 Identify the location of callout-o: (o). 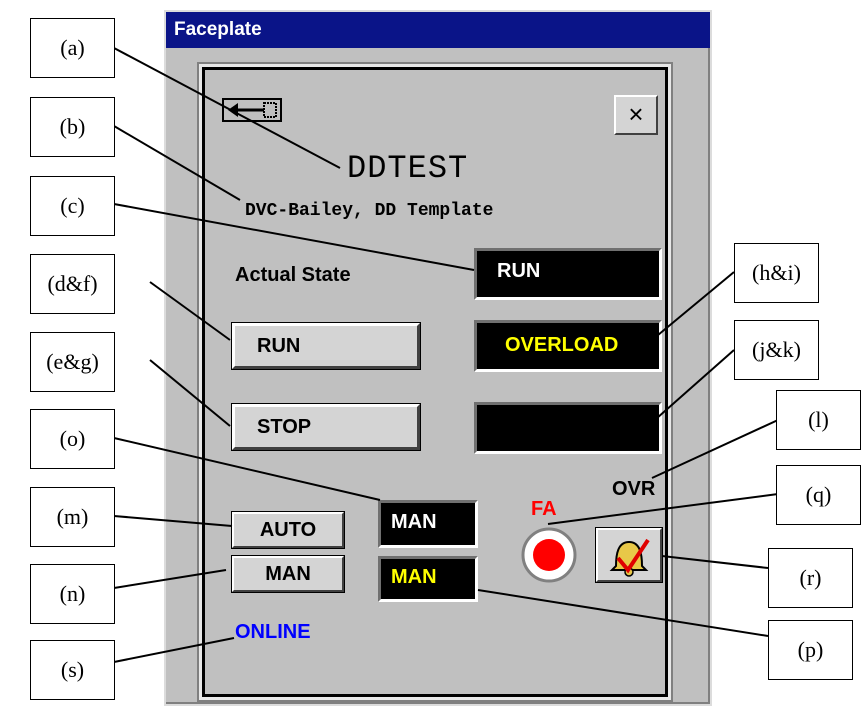
(72, 439).